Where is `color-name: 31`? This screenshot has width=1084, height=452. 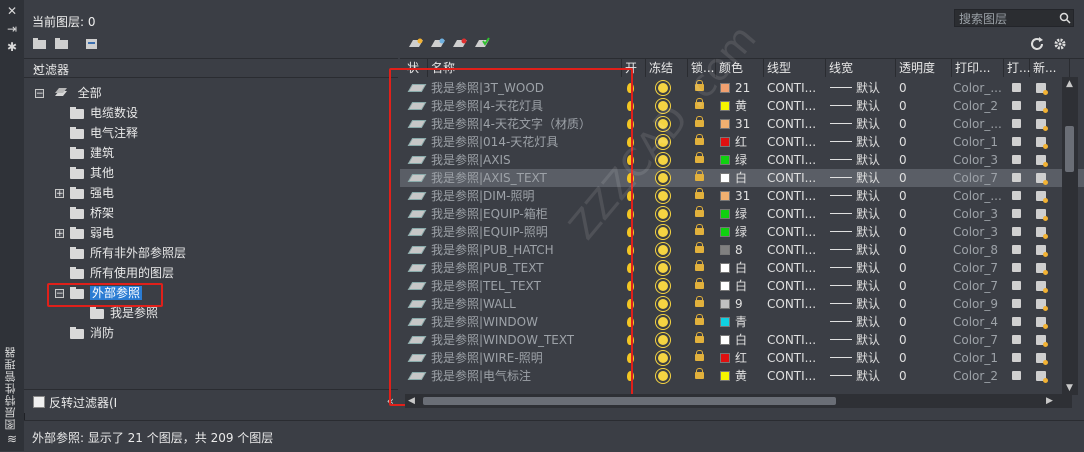 color-name: 31 is located at coordinates (742, 124).